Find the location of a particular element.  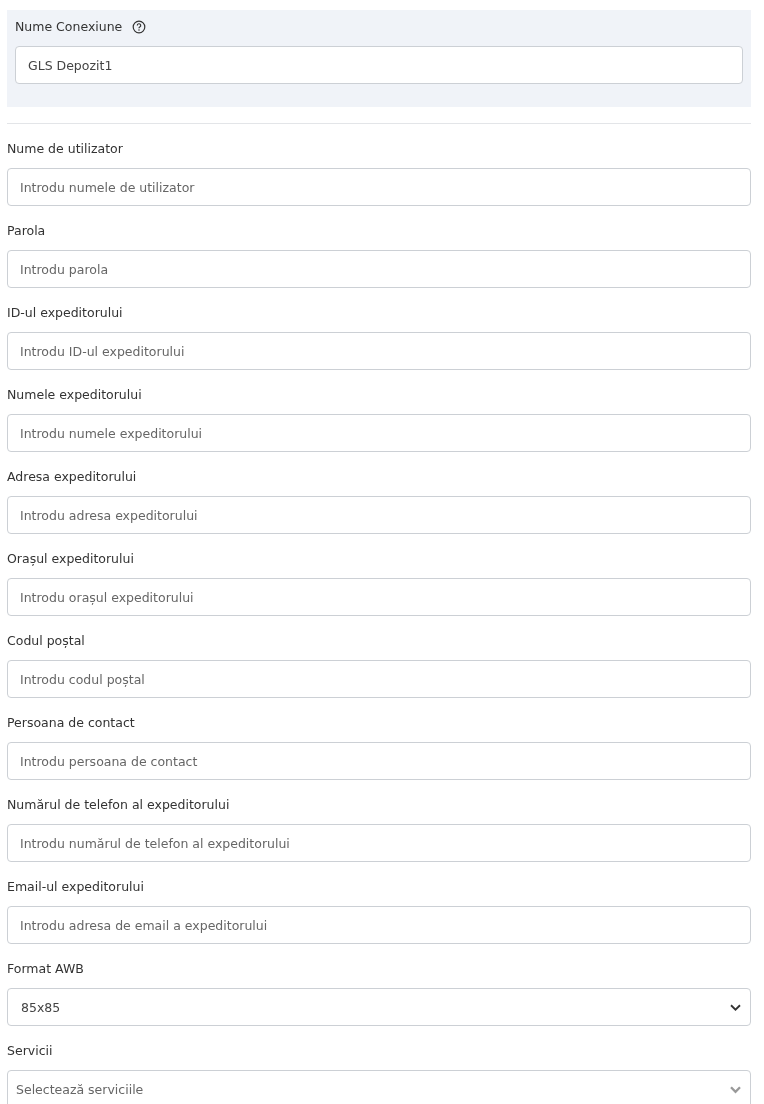

field-label: Nume de utilizator is located at coordinates (65, 149).